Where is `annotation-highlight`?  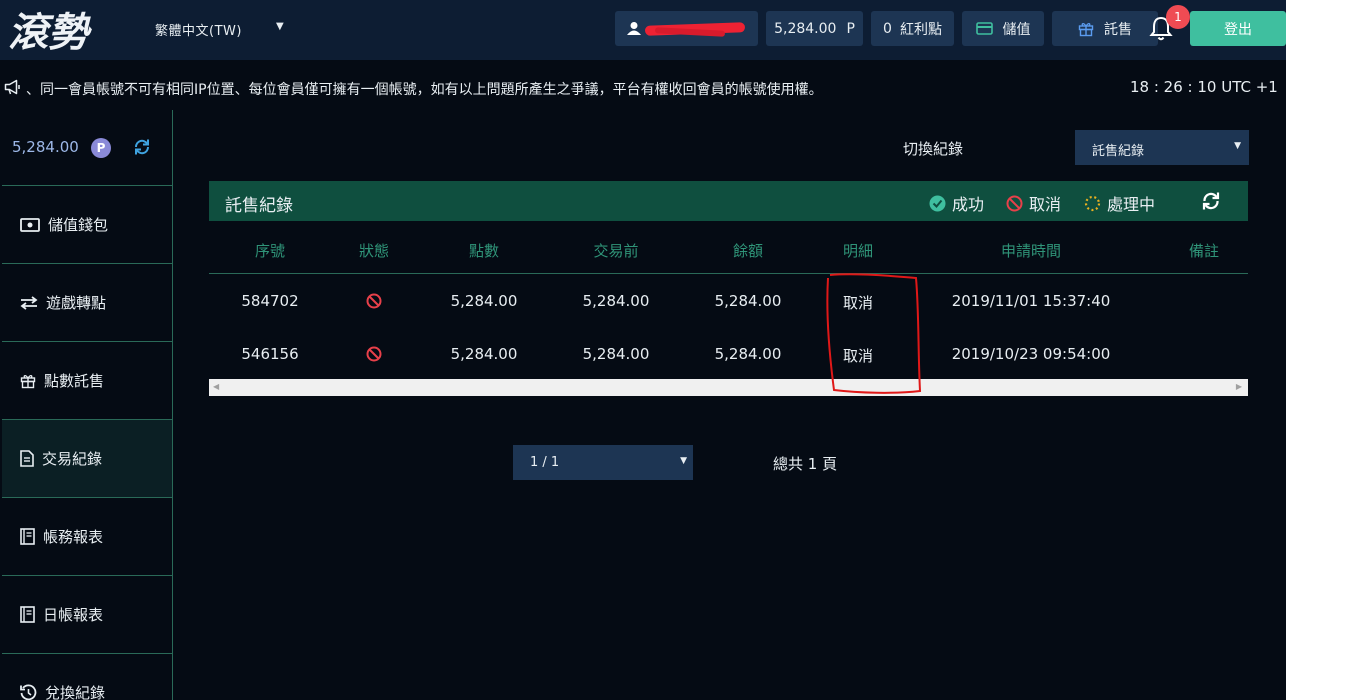
annotation-highlight is located at coordinates (874, 333).